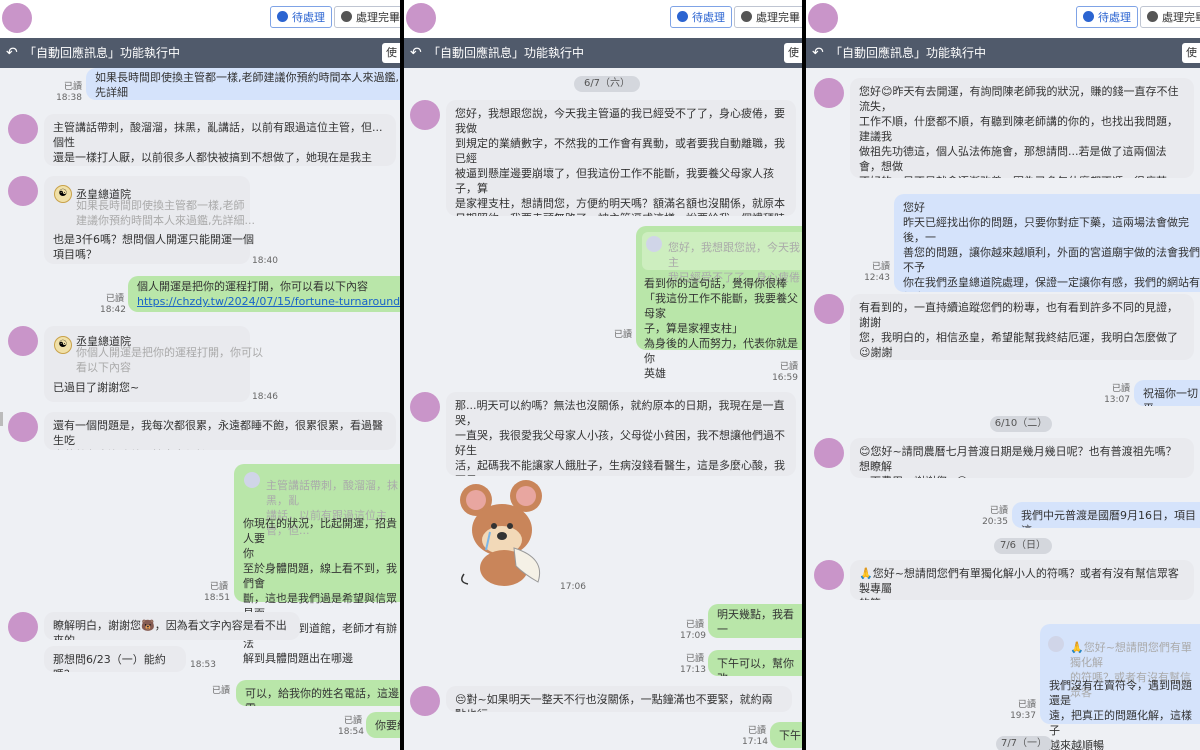 The width and height of the screenshot is (1200, 750). I want to click on message-meta: 已讀 17:14, so click(755, 736).